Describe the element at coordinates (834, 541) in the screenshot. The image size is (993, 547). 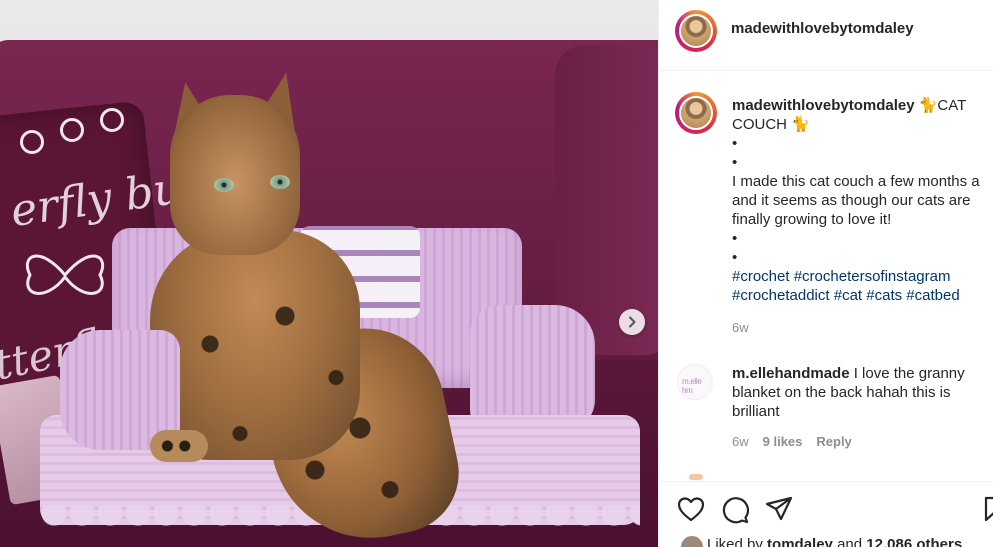
I see `liked-by-text: Liked by tomdaley and 12,086 others` at that location.